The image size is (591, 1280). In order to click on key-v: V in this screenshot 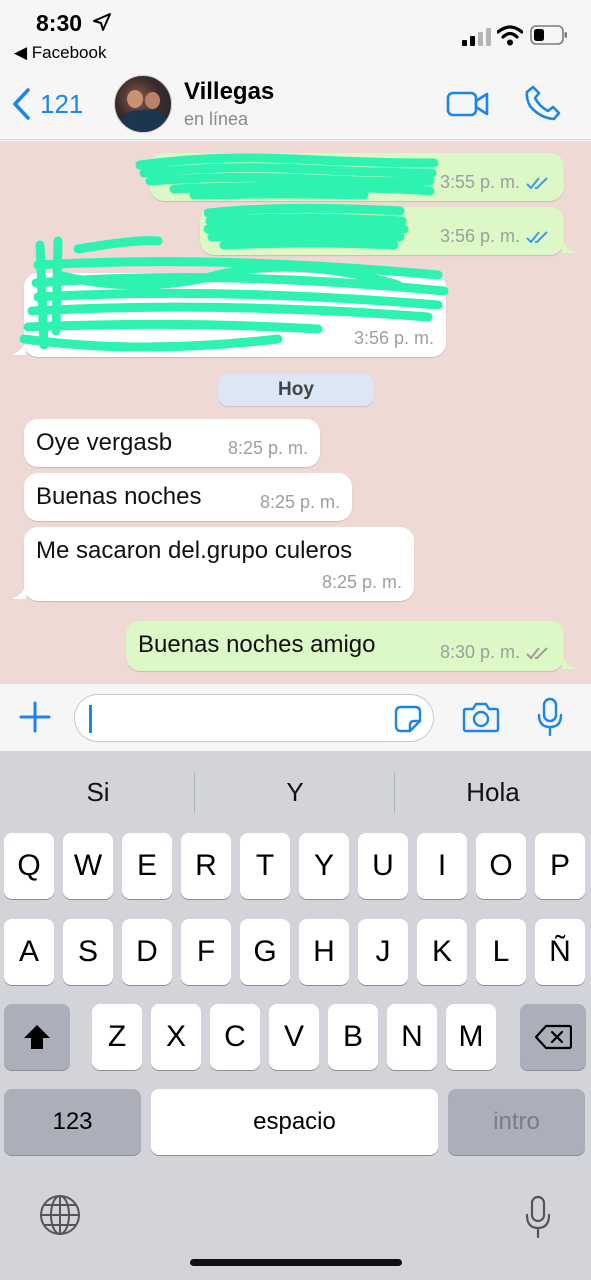, I will do `click(294, 1037)`.